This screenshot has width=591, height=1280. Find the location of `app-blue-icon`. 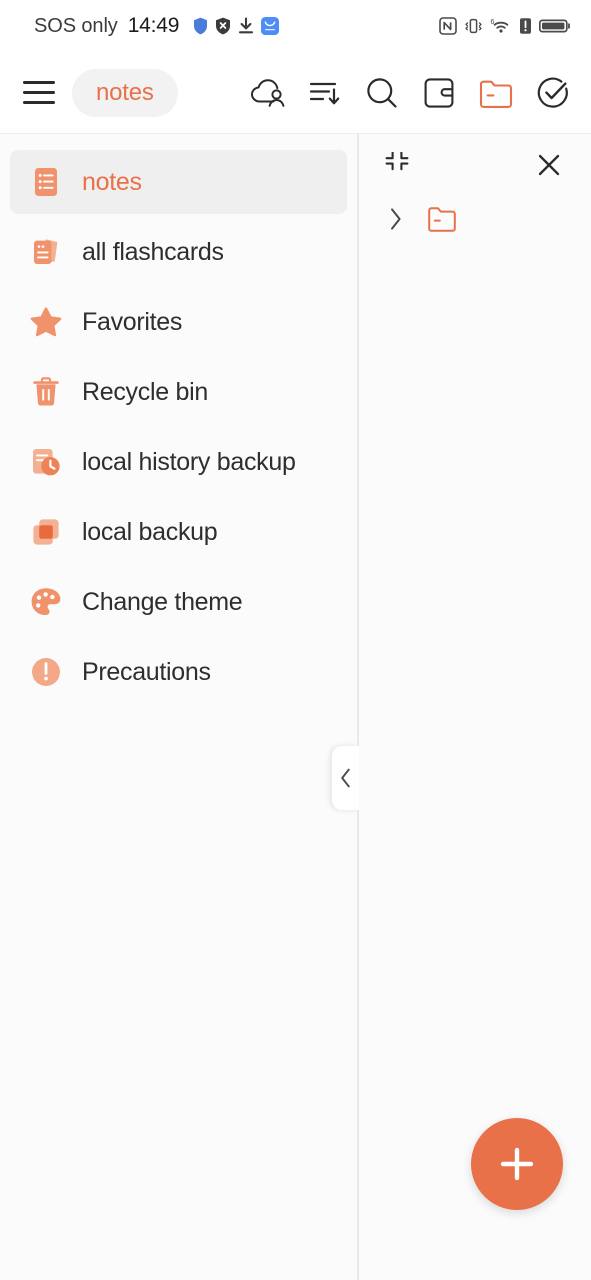

app-blue-icon is located at coordinates (270, 26).